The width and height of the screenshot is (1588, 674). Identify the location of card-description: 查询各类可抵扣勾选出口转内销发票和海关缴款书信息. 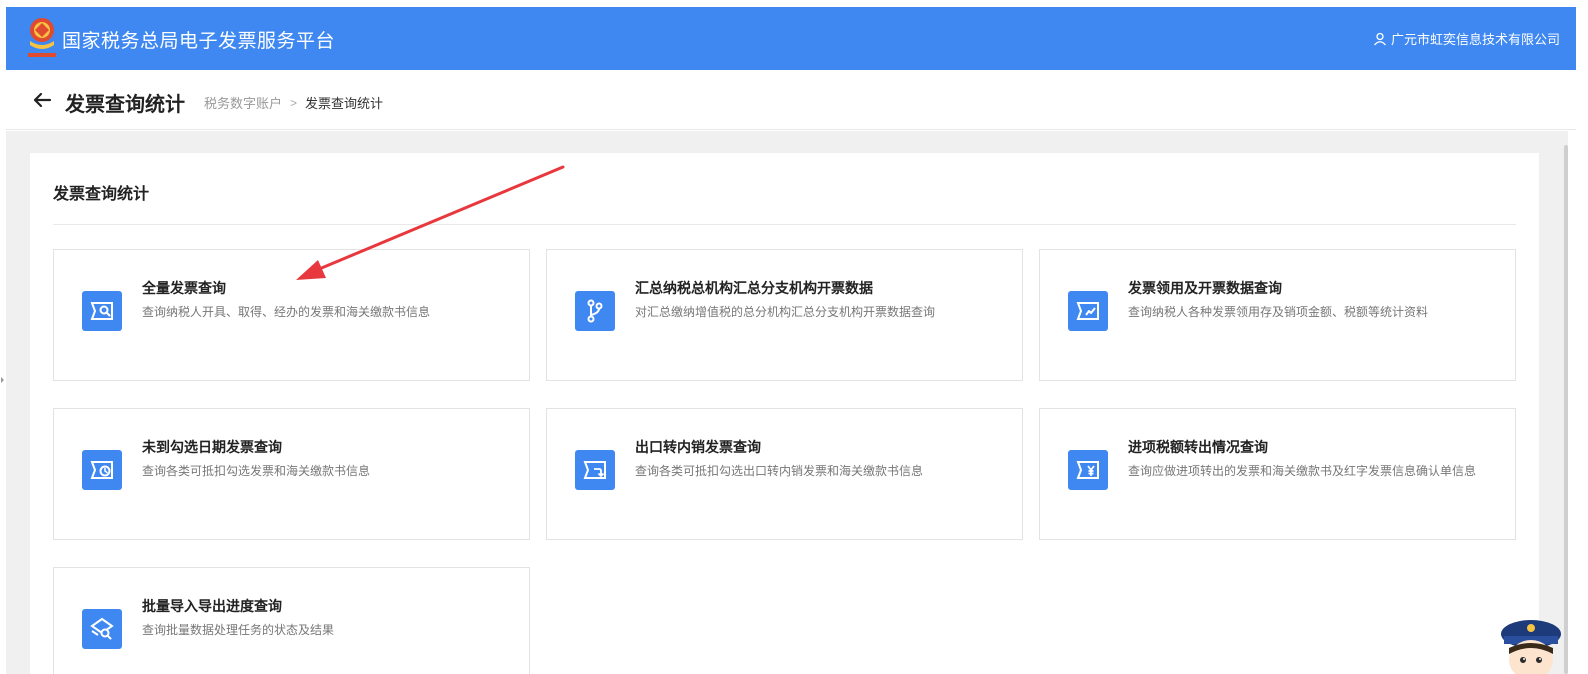
(779, 471).